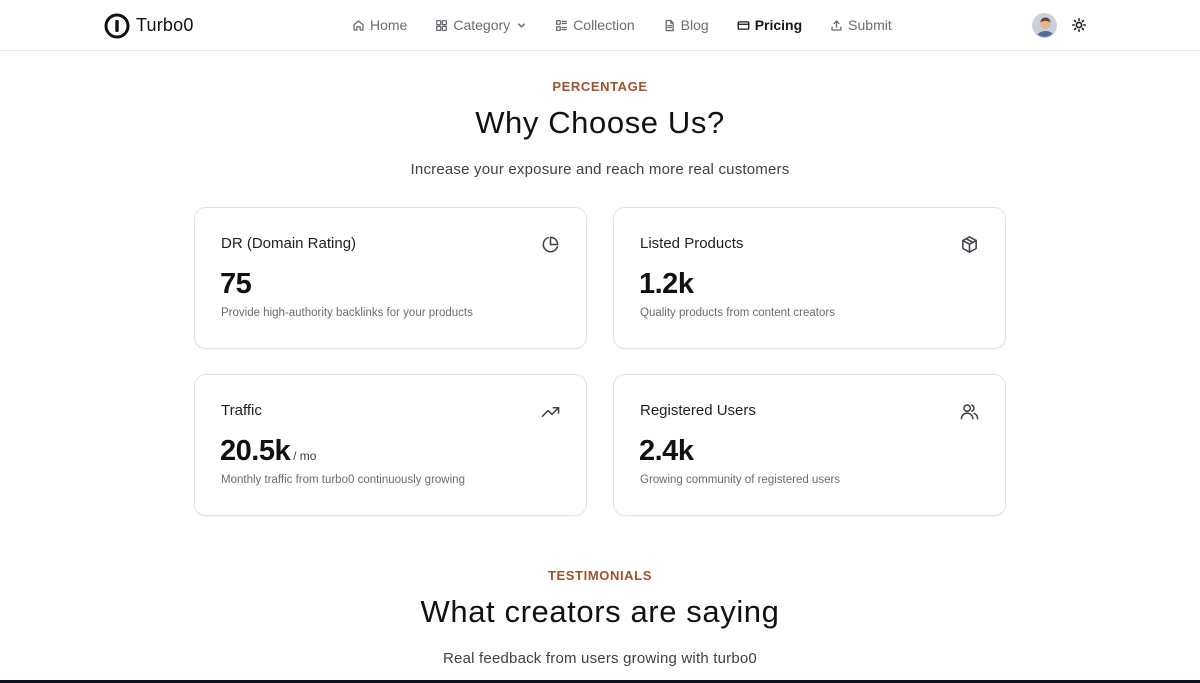 This screenshot has height=683, width=1200. I want to click on chevron-down-icon, so click(522, 25).